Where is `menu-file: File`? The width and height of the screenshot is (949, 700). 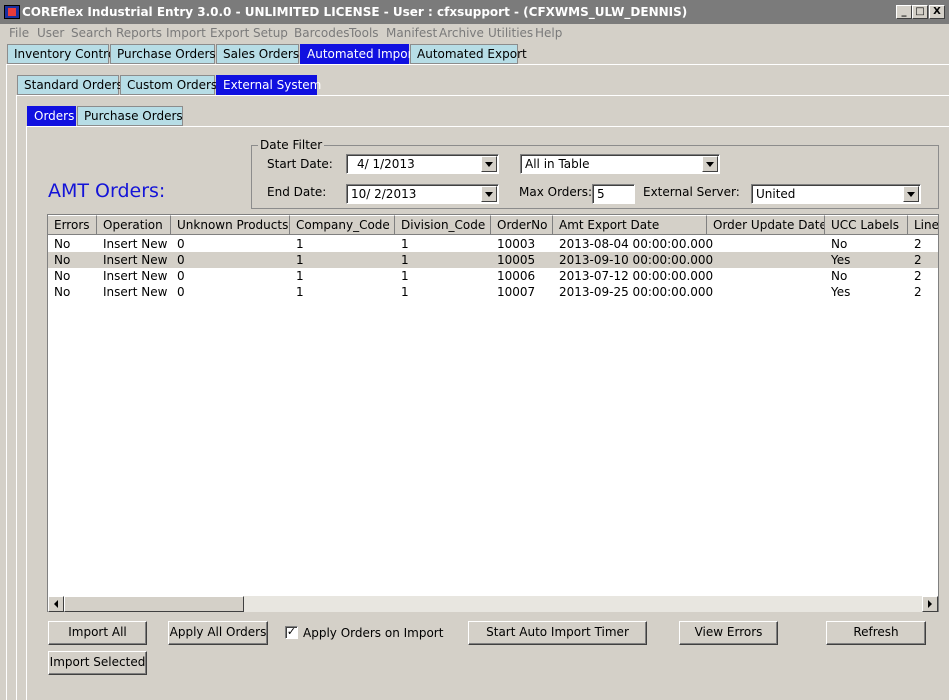 menu-file: File is located at coordinates (19, 33).